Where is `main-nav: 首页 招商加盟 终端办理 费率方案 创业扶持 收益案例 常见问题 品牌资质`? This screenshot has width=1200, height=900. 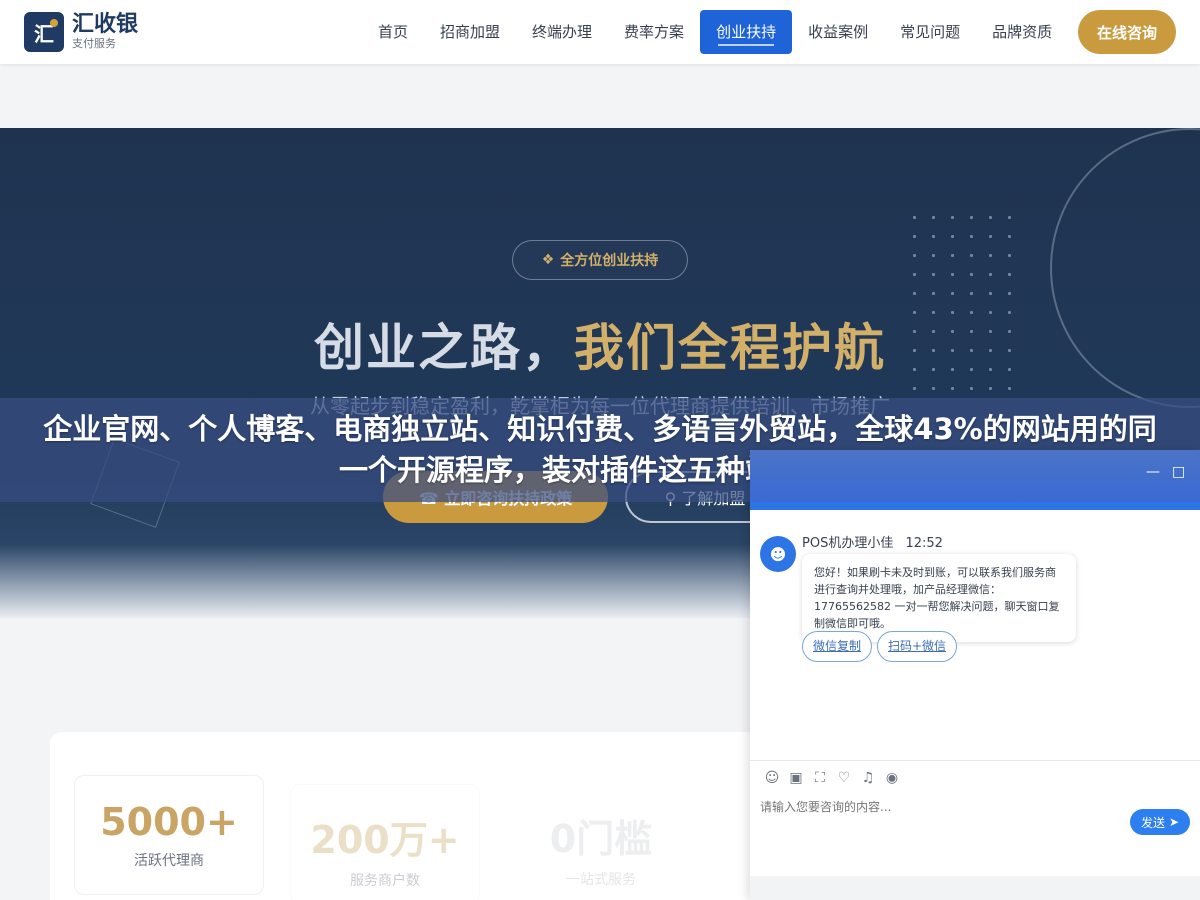
main-nav: 首页 招商加盟 终端办理 费率方案 创业扶持 收益案例 常见问题 品牌资质 is located at coordinates (715, 32).